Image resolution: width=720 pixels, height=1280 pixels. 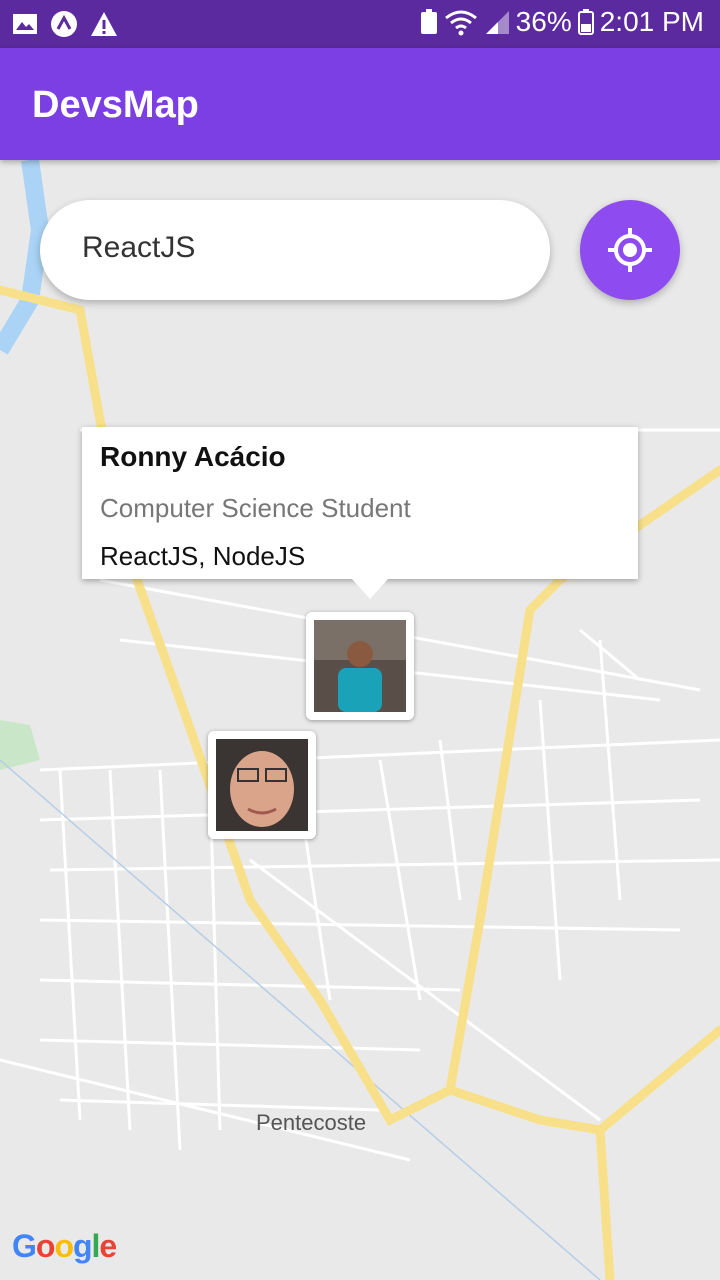 I want to click on status-time: 2:01 PM, so click(x=651, y=21).